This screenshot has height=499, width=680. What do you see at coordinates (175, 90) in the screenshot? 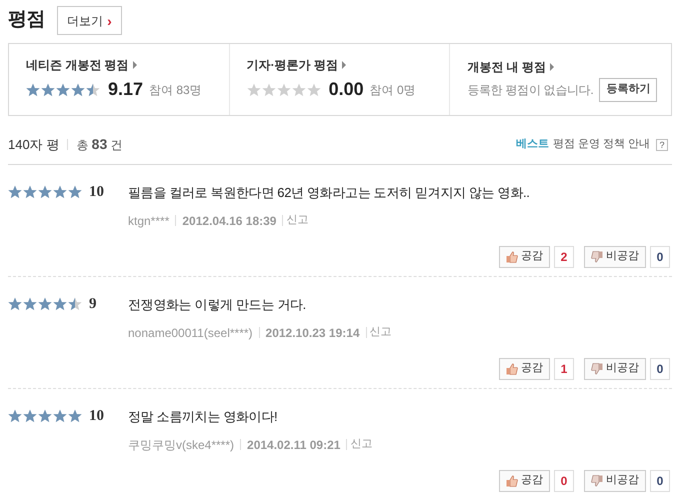
I see `participant-count: 참여 83명` at bounding box center [175, 90].